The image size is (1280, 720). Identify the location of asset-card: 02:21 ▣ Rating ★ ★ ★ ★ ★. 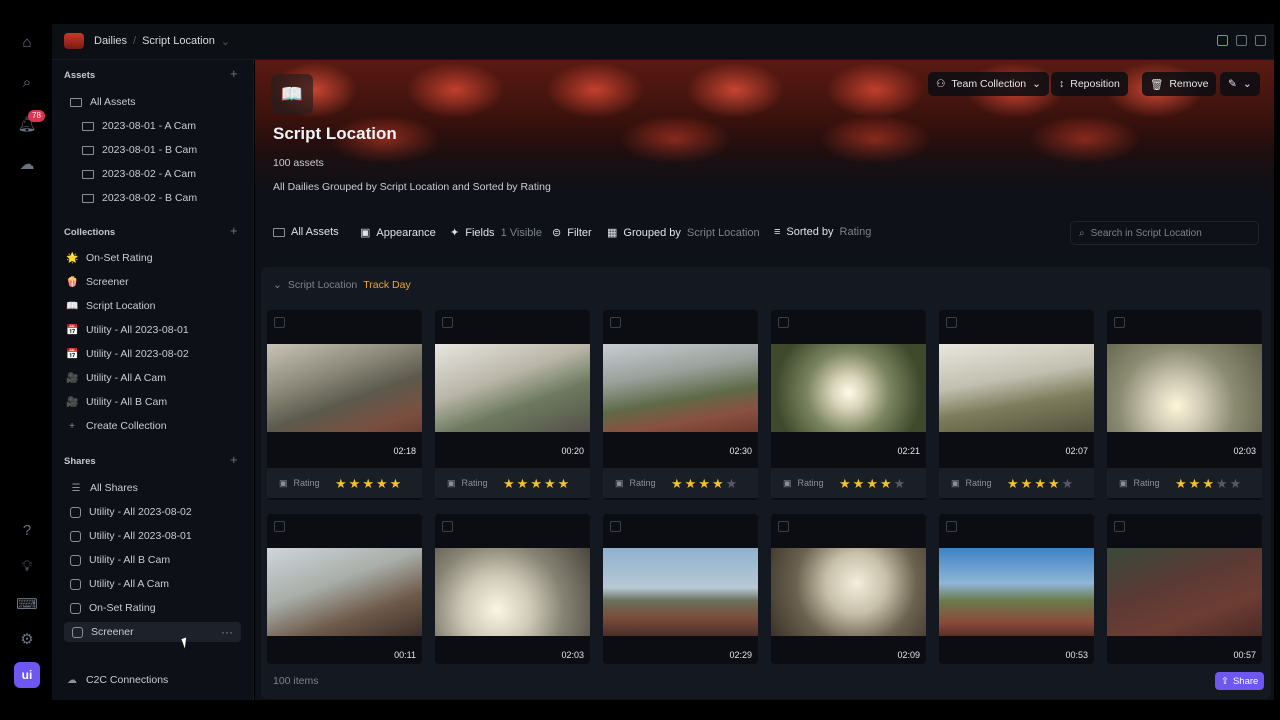
(848, 405).